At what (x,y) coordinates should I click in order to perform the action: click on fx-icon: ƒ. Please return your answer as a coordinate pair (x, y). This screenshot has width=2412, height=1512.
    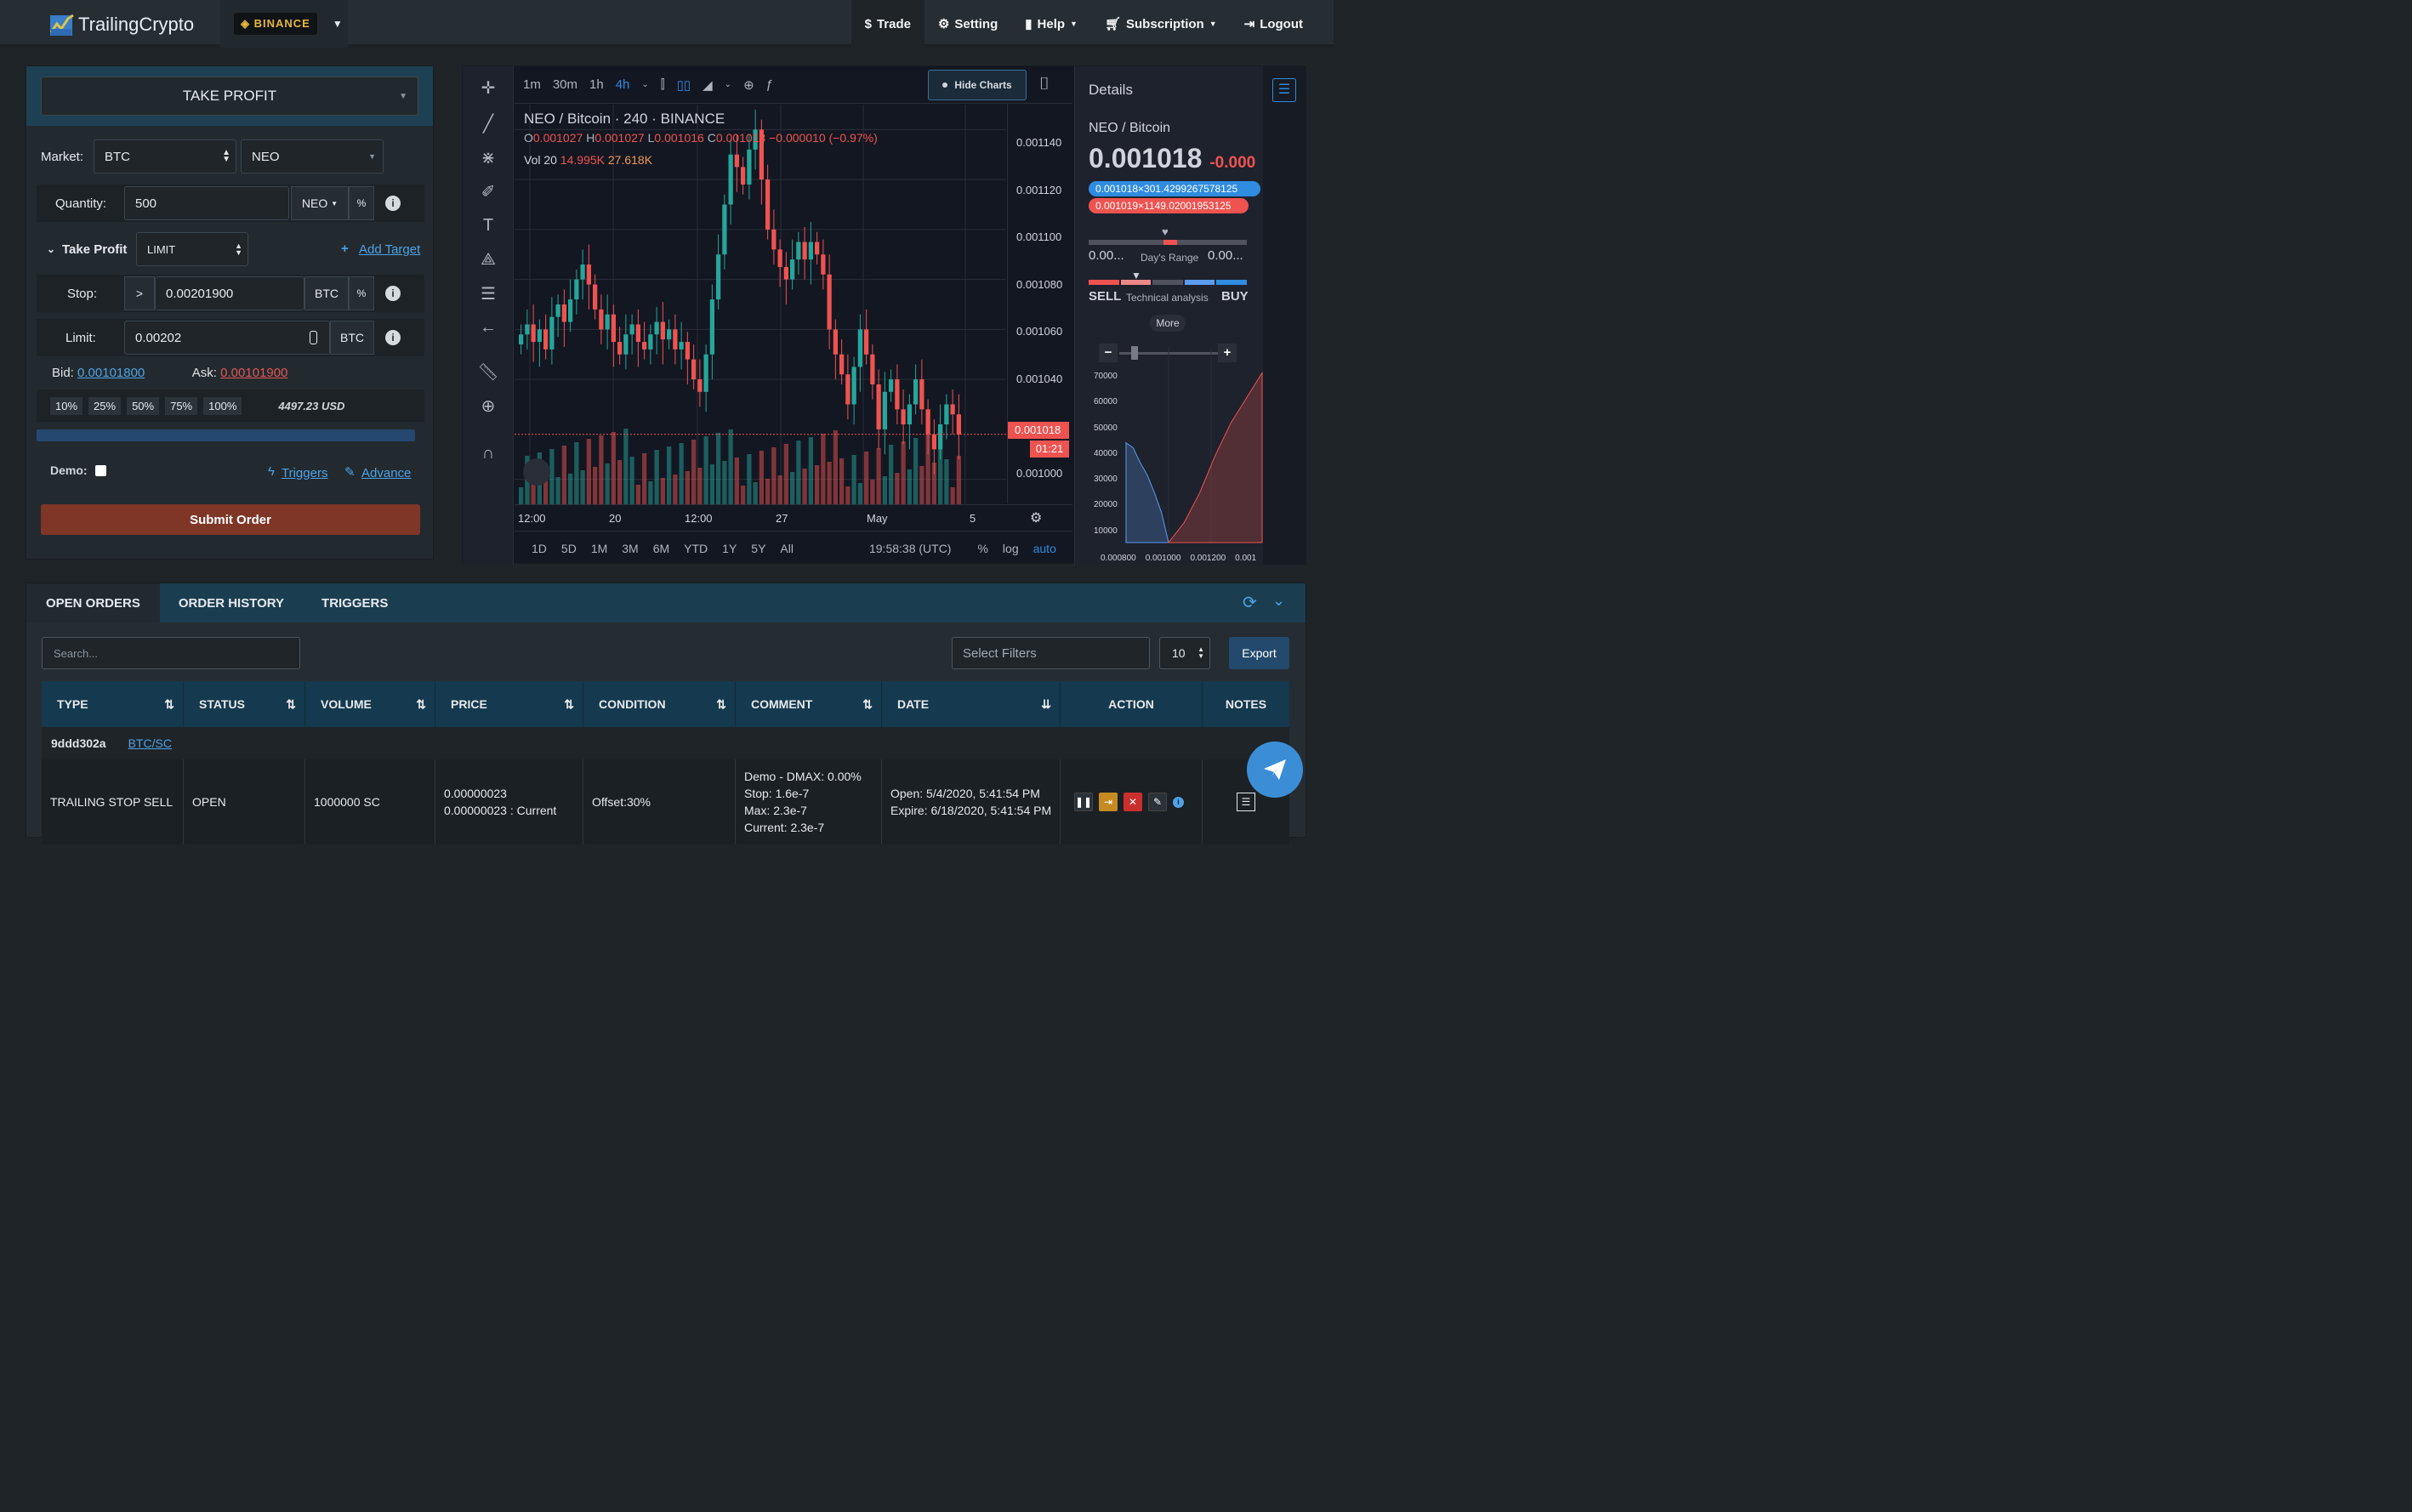
    Looking at the image, I should click on (769, 84).